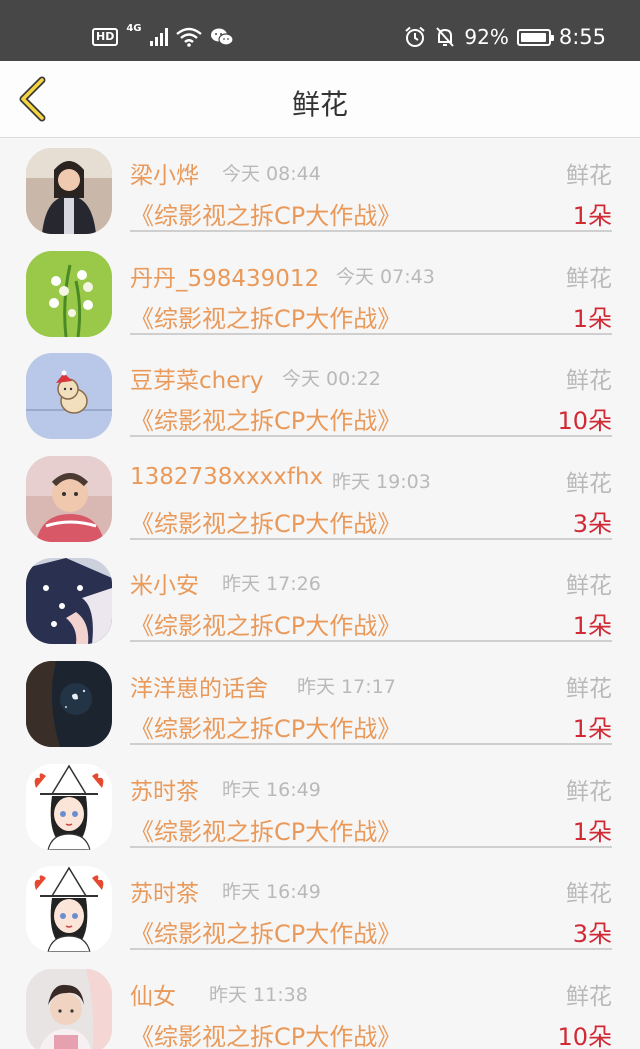 The width and height of the screenshot is (640, 1049). Describe the element at coordinates (486, 37) in the screenshot. I see `battery-percent: 92%` at that location.